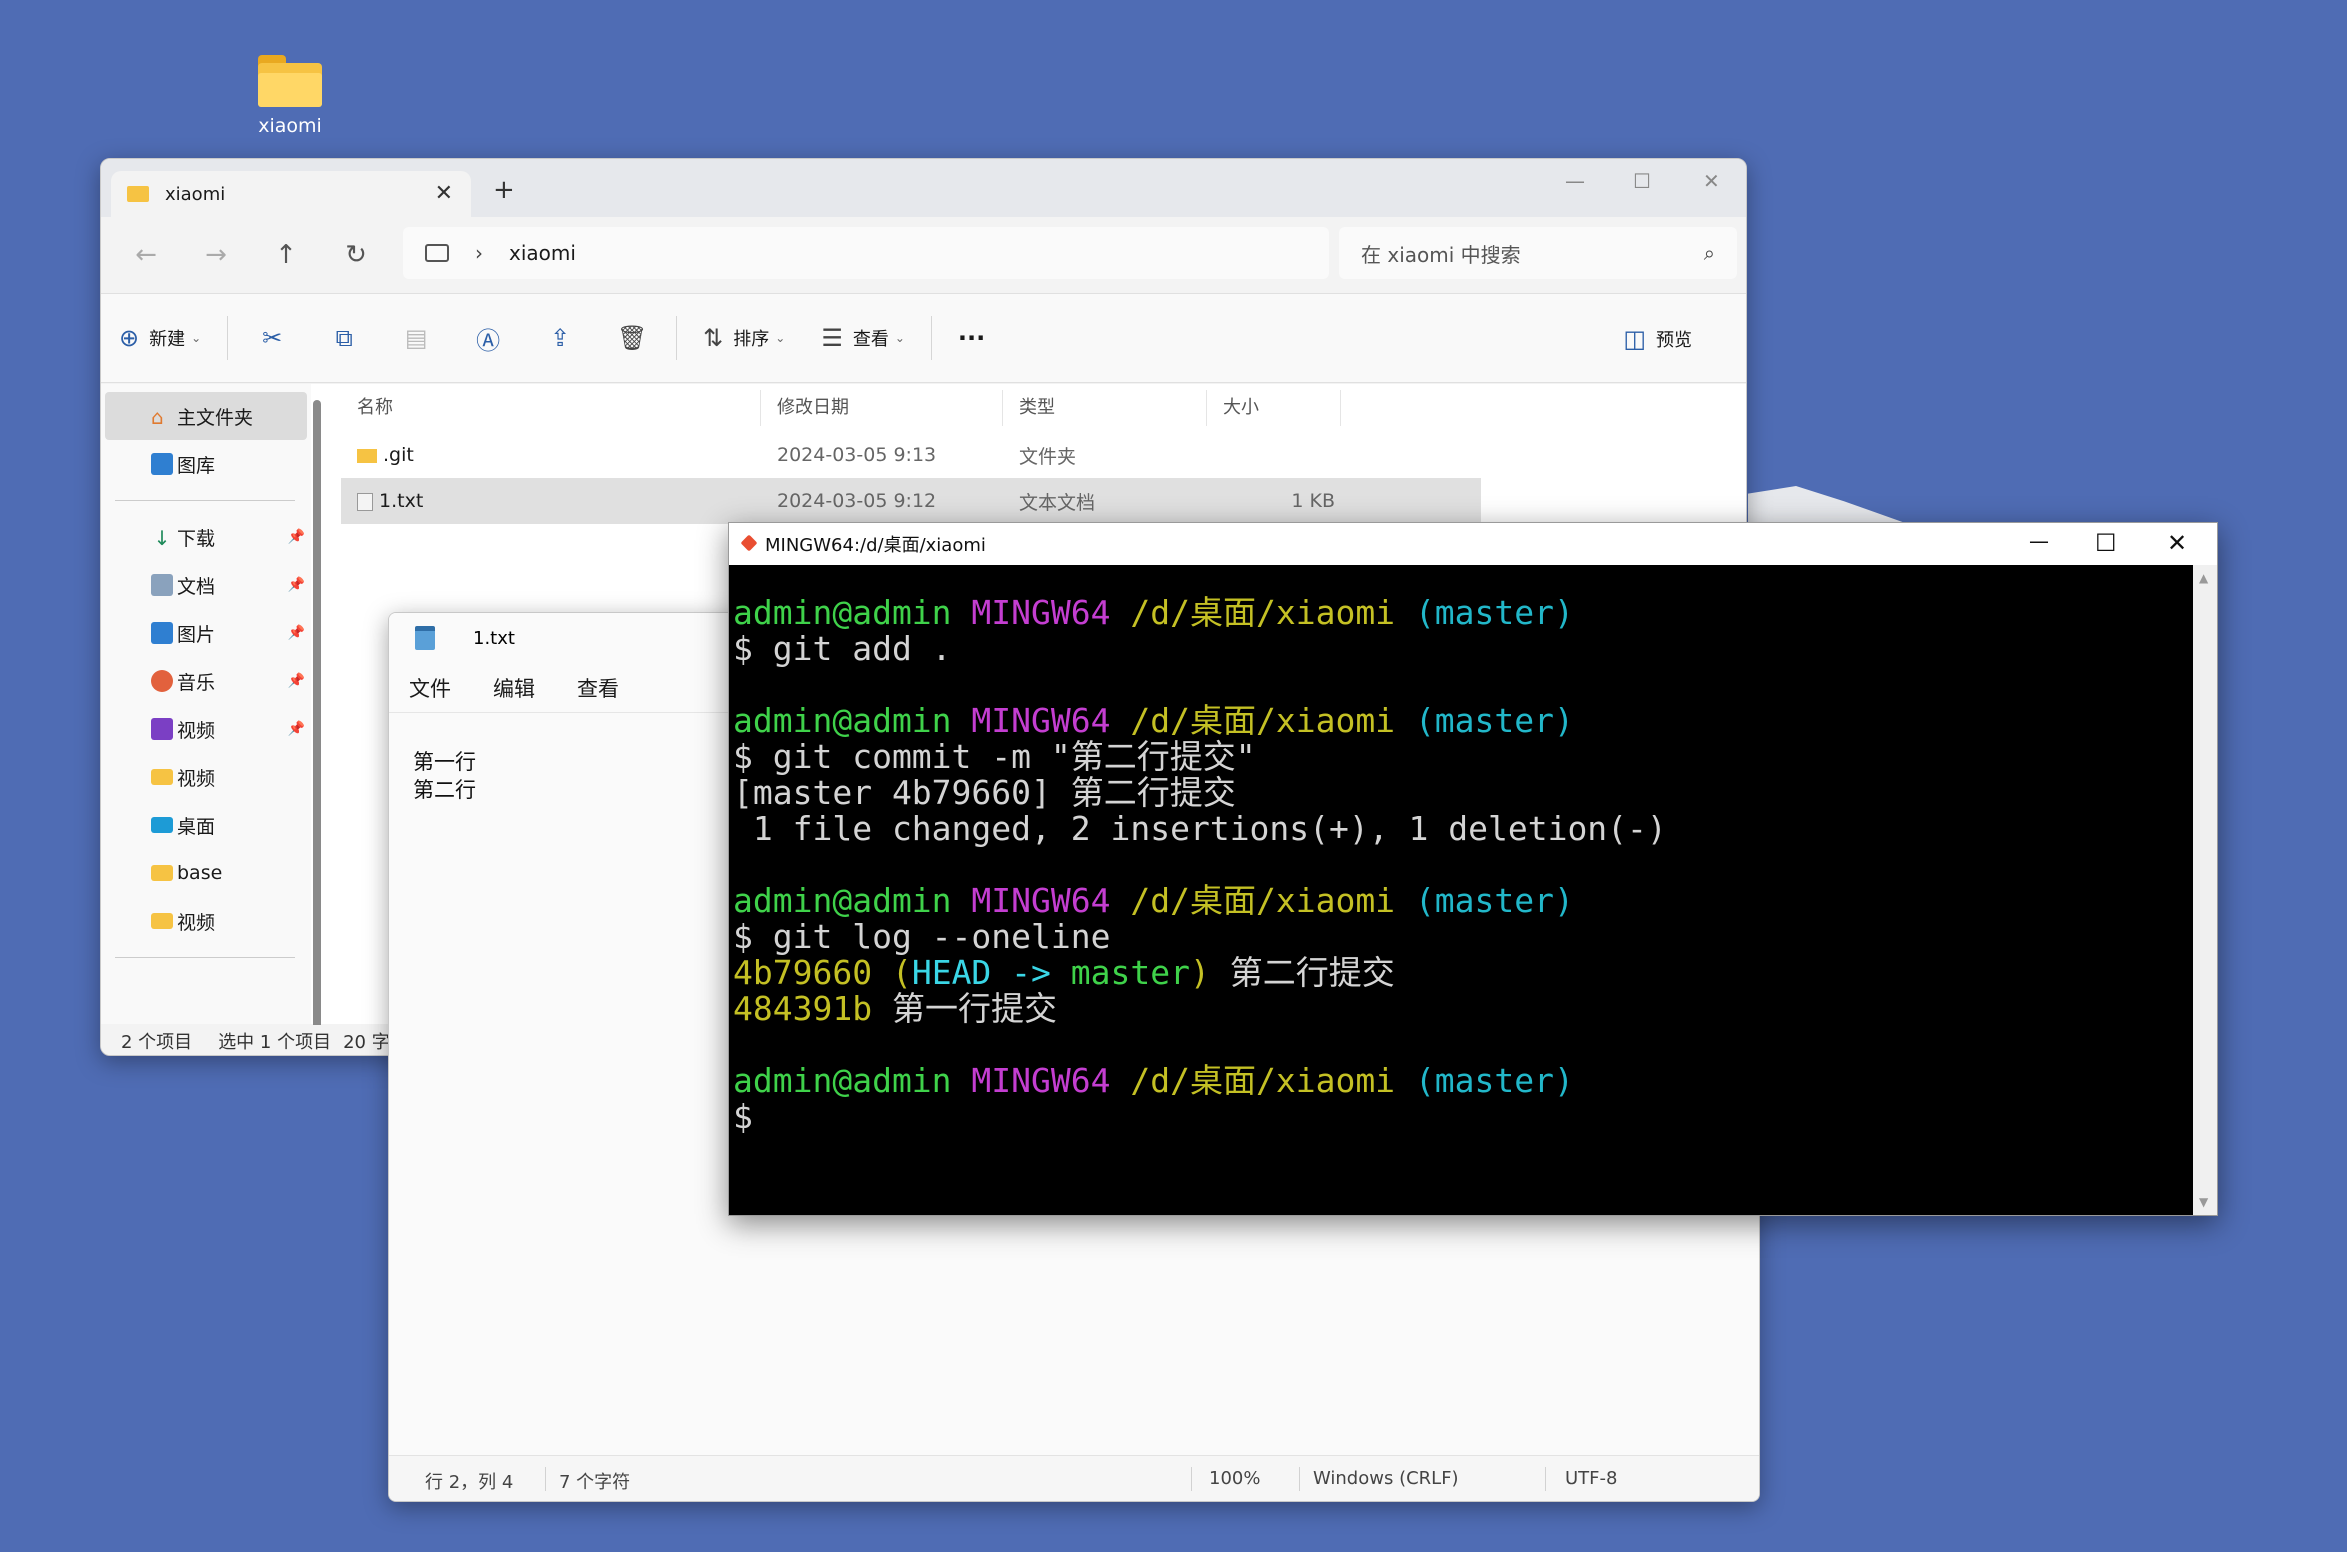 The height and width of the screenshot is (1552, 2347). I want to click on file-row-1txt: 1.txt 2024-03-05 9:12 文本文档 1 KB, so click(911, 501).